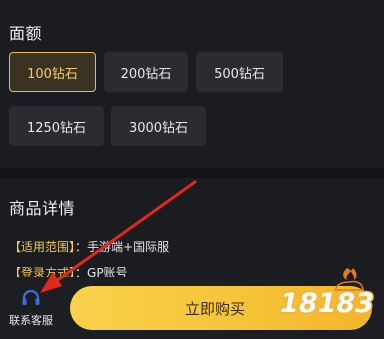 Image resolution: width=384 pixels, height=339 pixels. I want to click on detail-scope-key: 【适用范围】, so click(42, 247).